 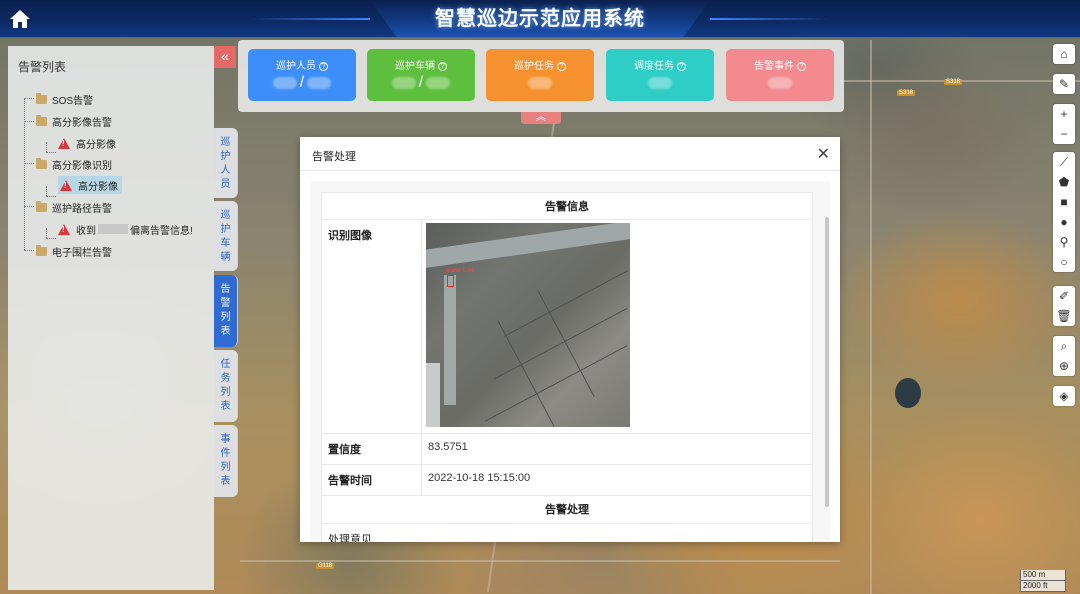 I want to click on close-icon: ✕, so click(x=823, y=154).